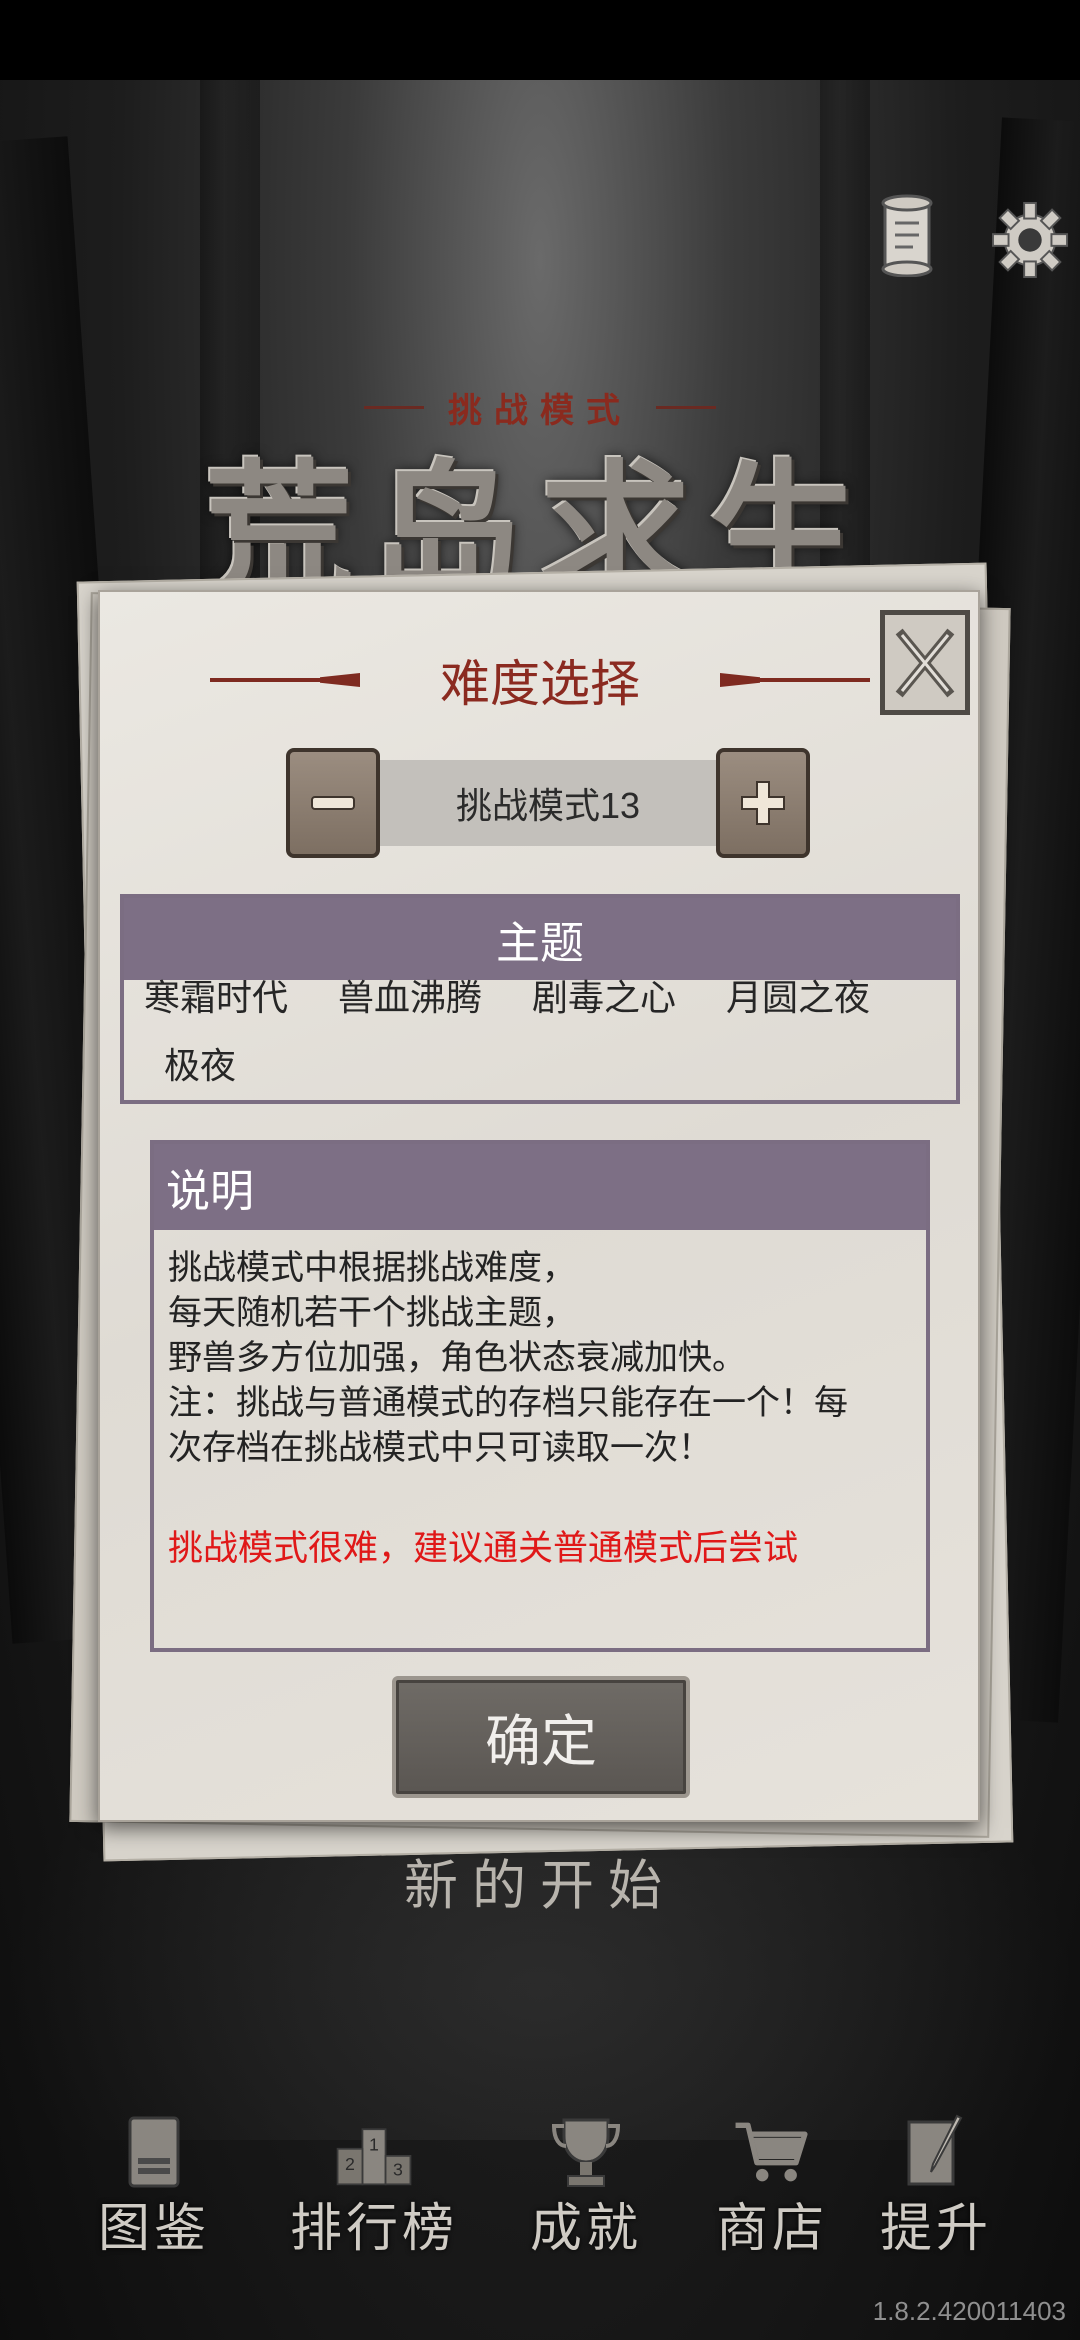 Image resolution: width=1080 pixels, height=2340 pixels. I want to click on theme-item: 兽血沸腾, so click(410, 998).